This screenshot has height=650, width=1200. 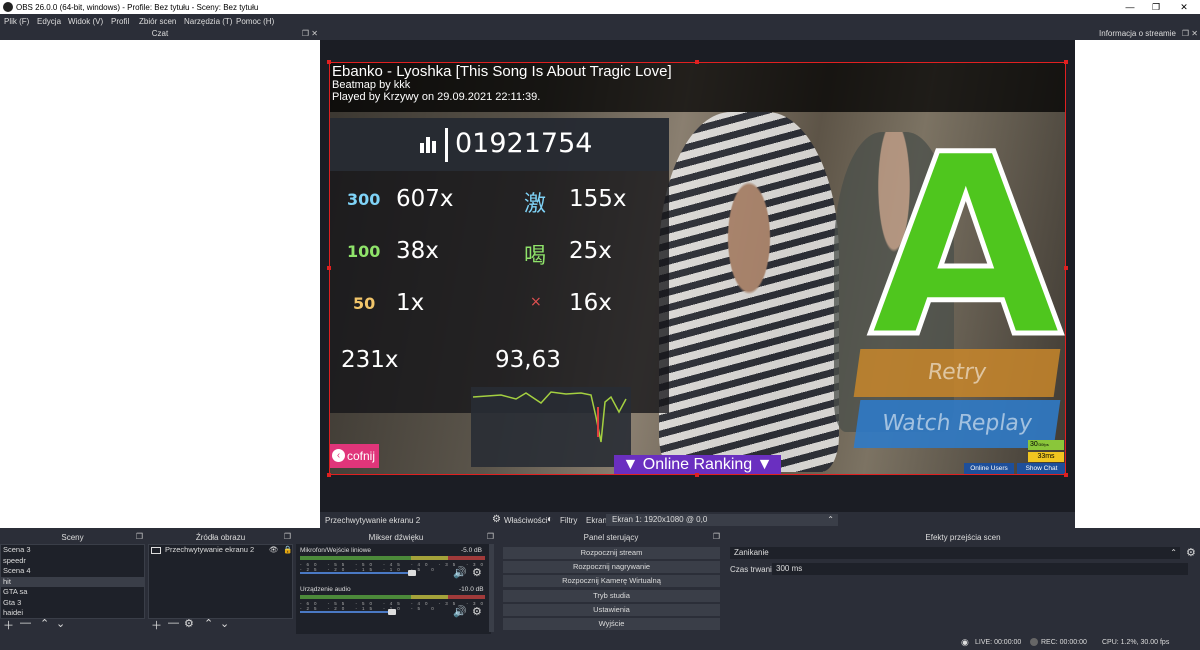 What do you see at coordinates (25, 623) in the screenshot?
I see `remove-scene-icon: —` at bounding box center [25, 623].